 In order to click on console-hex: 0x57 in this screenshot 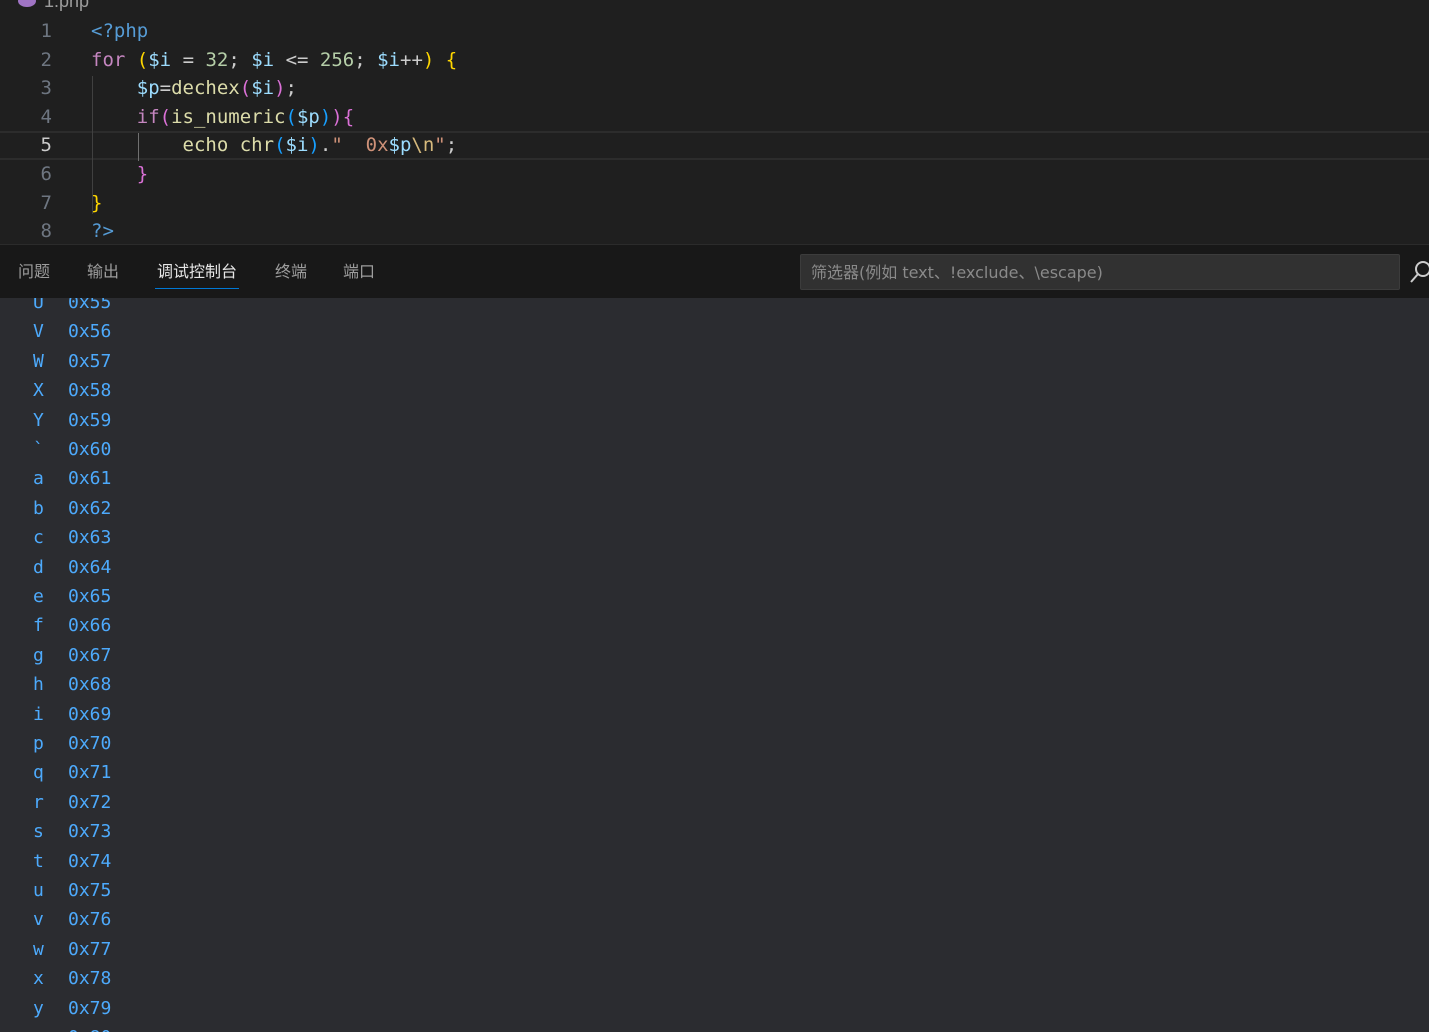, I will do `click(90, 361)`.